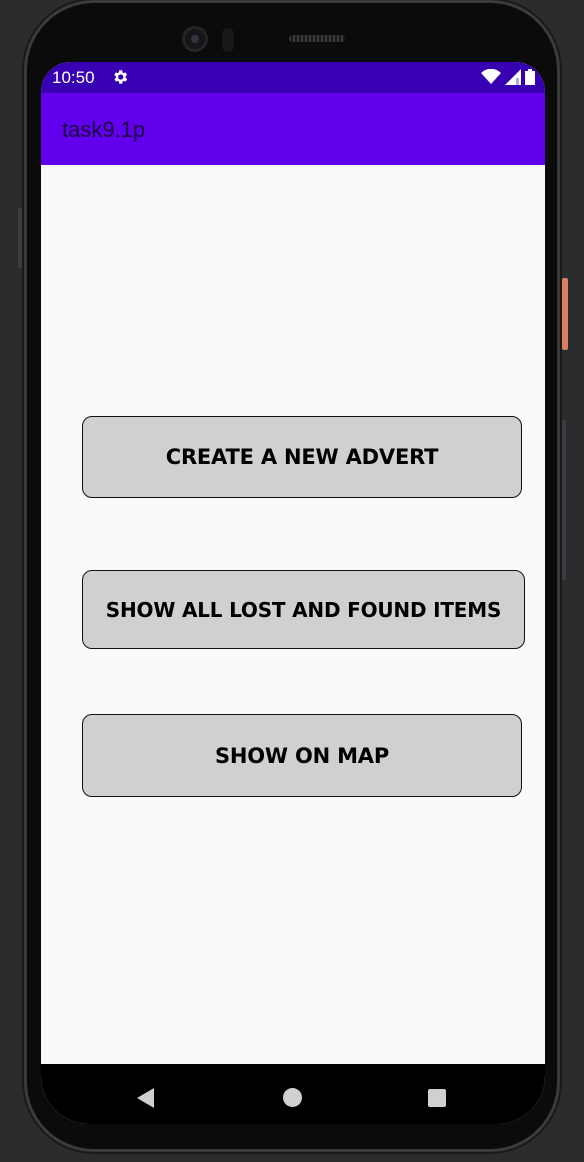 This screenshot has width=584, height=1162. I want to click on battery-icon, so click(530, 79).